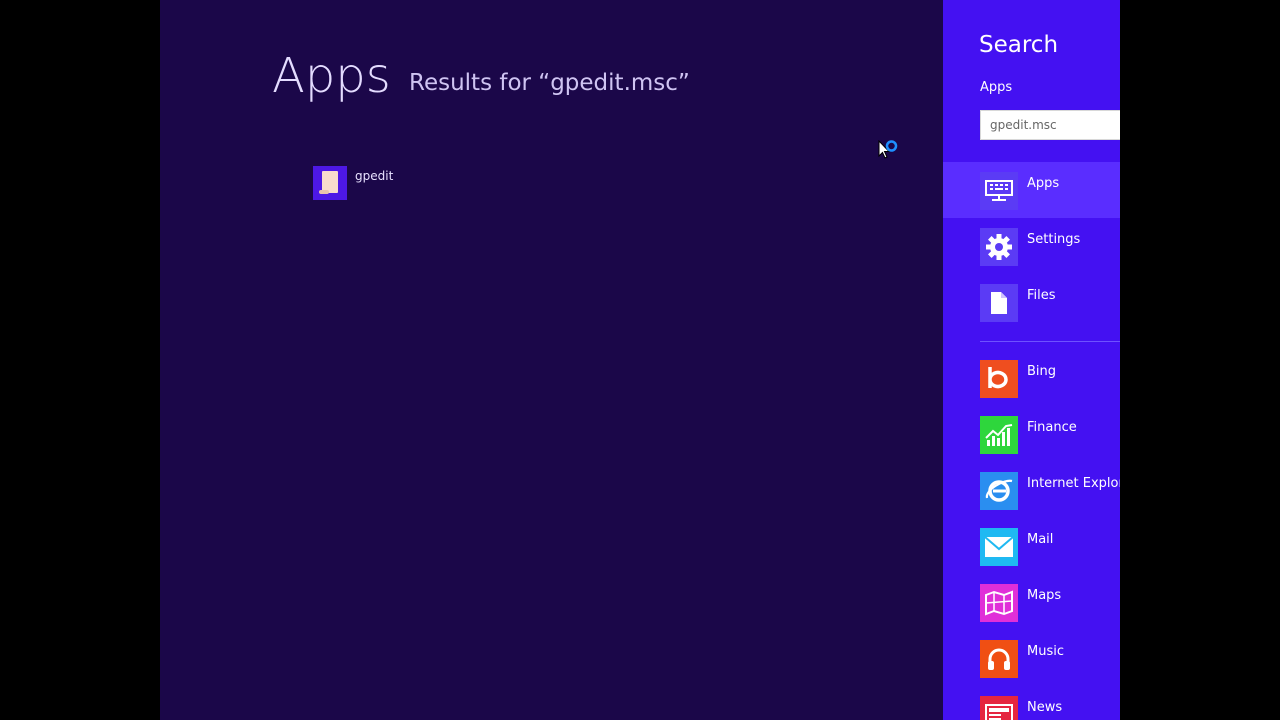  I want to click on scope-settings: Settings, so click(1031, 246).